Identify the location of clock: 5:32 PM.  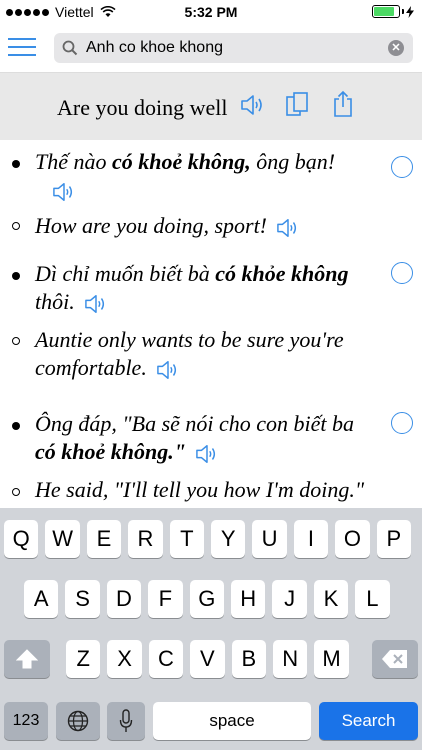
(211, 12).